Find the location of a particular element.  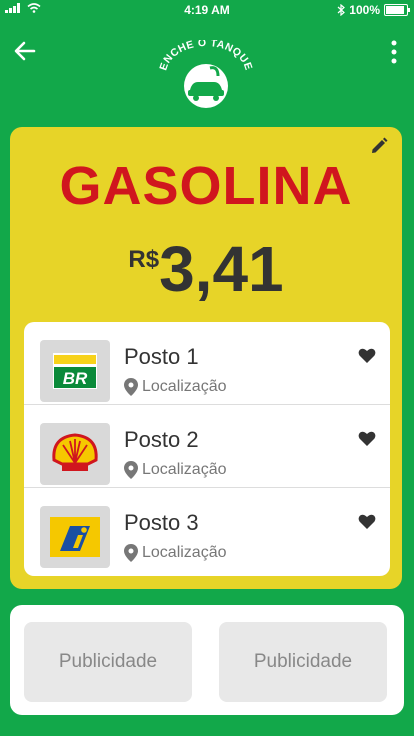

fuel-type-title: GASOLINA is located at coordinates (206, 186).